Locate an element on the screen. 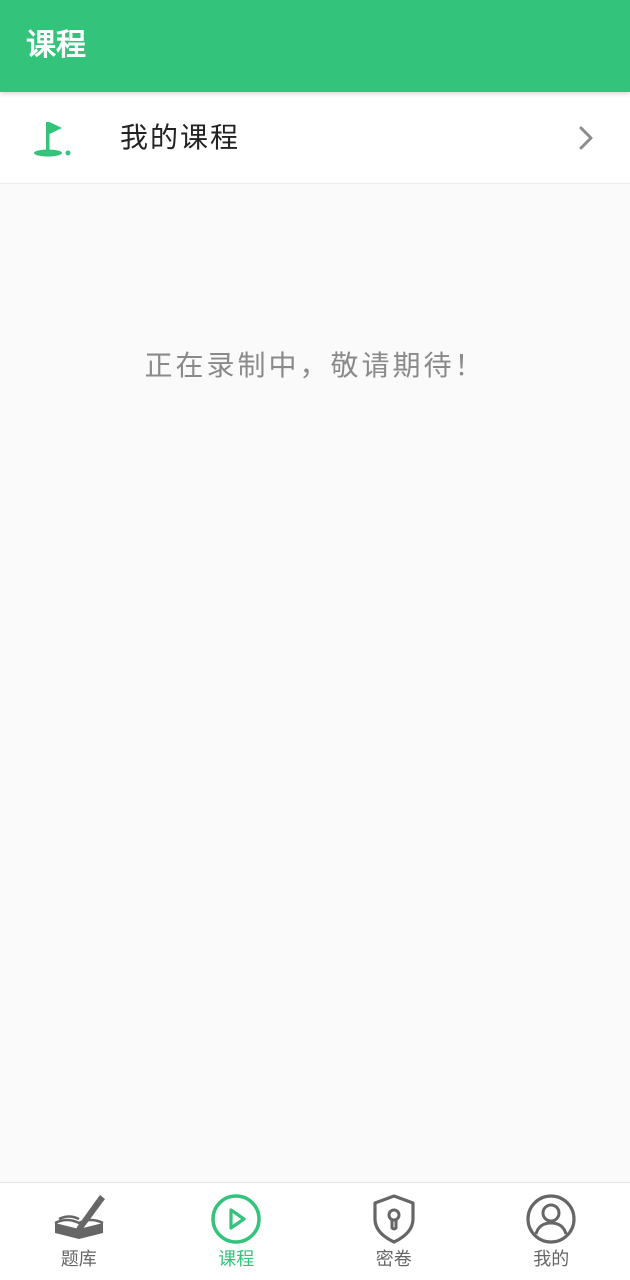 The width and height of the screenshot is (630, 1280). nav-label-secret-papers: 密卷 is located at coordinates (393, 1259).